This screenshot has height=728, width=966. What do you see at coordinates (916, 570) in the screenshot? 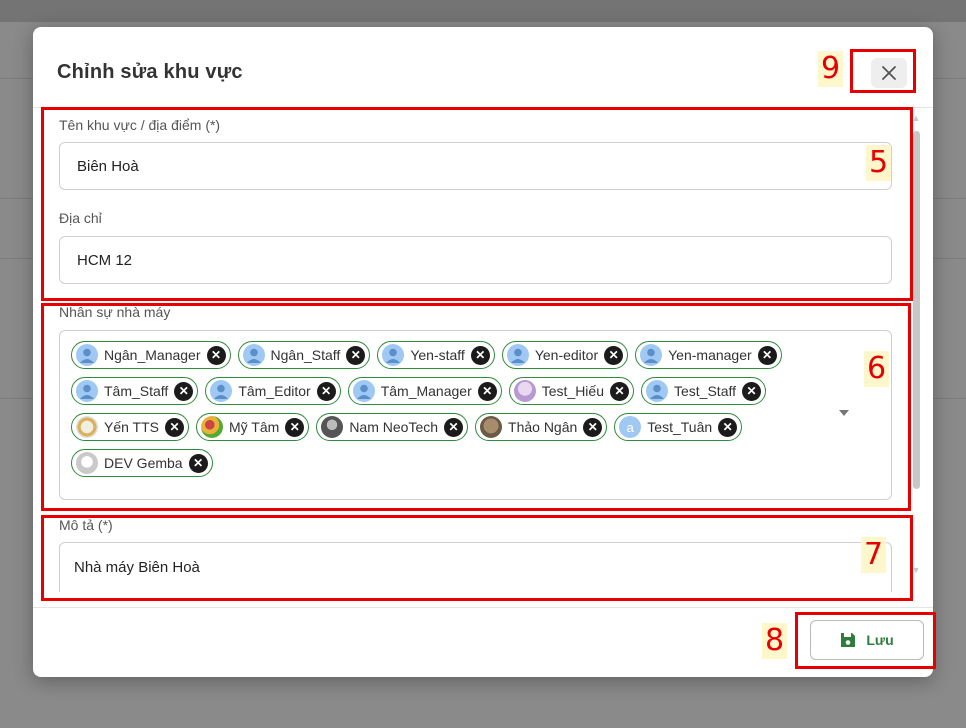
I see `scroll-down-arrow: ▼` at bounding box center [916, 570].